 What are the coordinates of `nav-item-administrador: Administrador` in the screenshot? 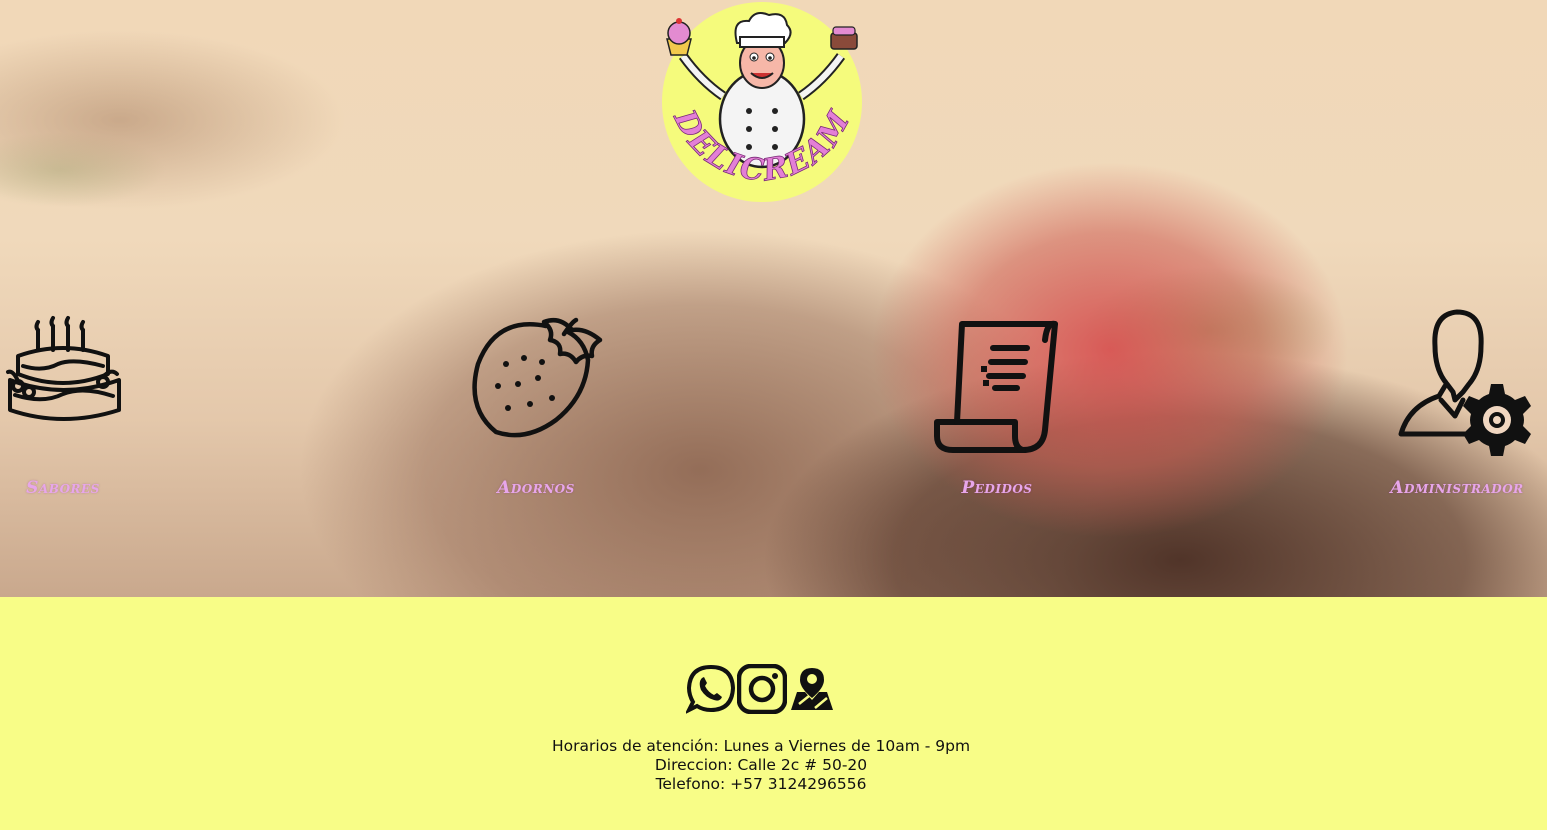 It's located at (1452, 405).